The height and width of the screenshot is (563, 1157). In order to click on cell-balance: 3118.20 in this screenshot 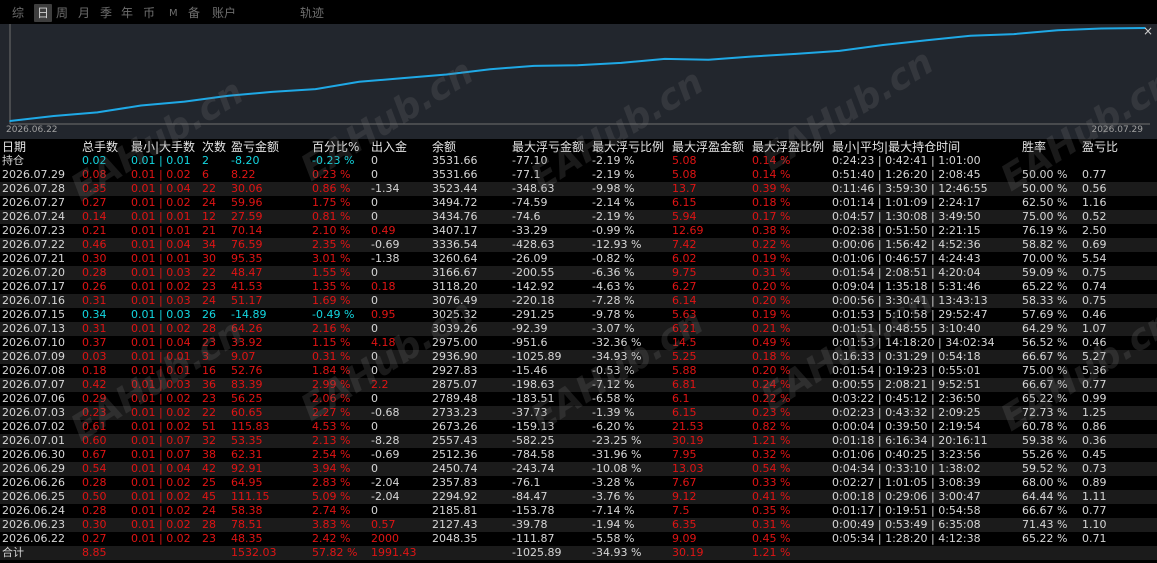, I will do `click(455, 286)`.